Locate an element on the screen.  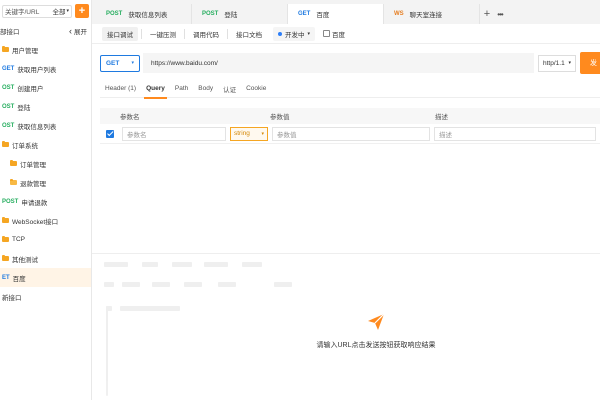
tab-docs: 接口文档 is located at coordinates (249, 34).